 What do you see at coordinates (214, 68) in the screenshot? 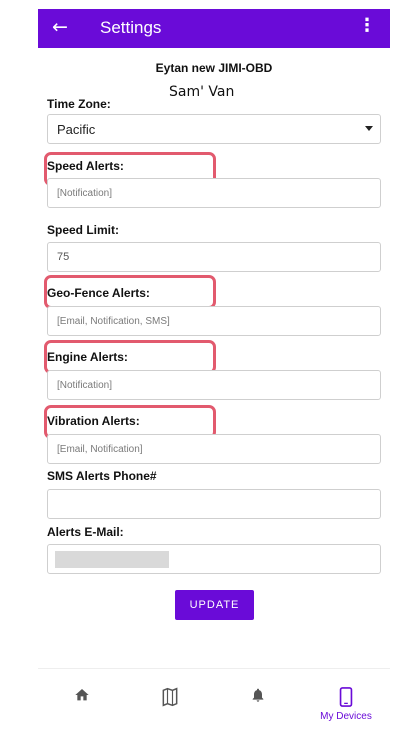
I see `device-name: Eytan new JIMI-OBD` at bounding box center [214, 68].